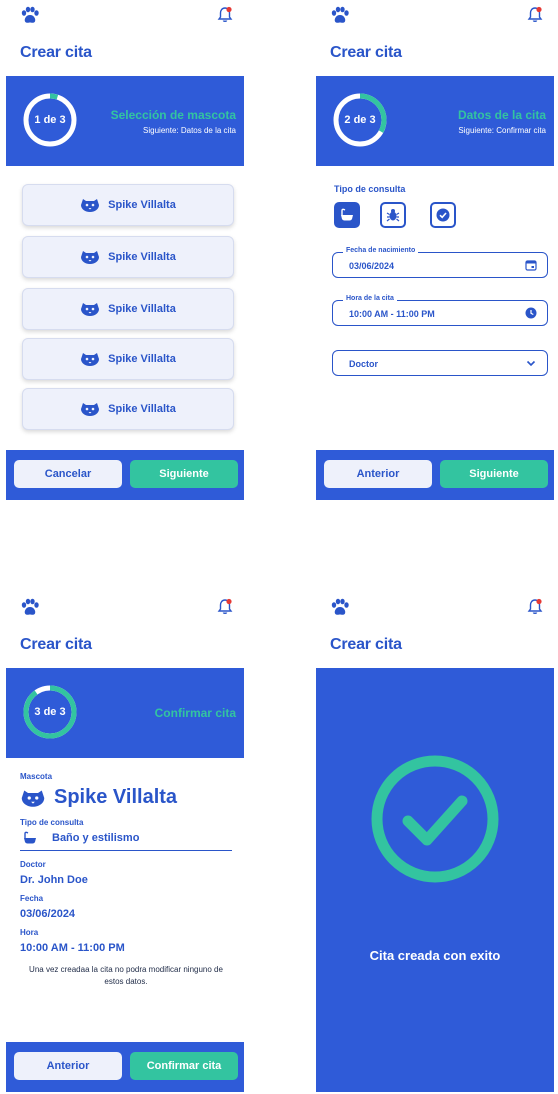 This screenshot has width=558, height=1094. Describe the element at coordinates (48, 914) in the screenshot. I see `date-value: 03/06/2024` at that location.